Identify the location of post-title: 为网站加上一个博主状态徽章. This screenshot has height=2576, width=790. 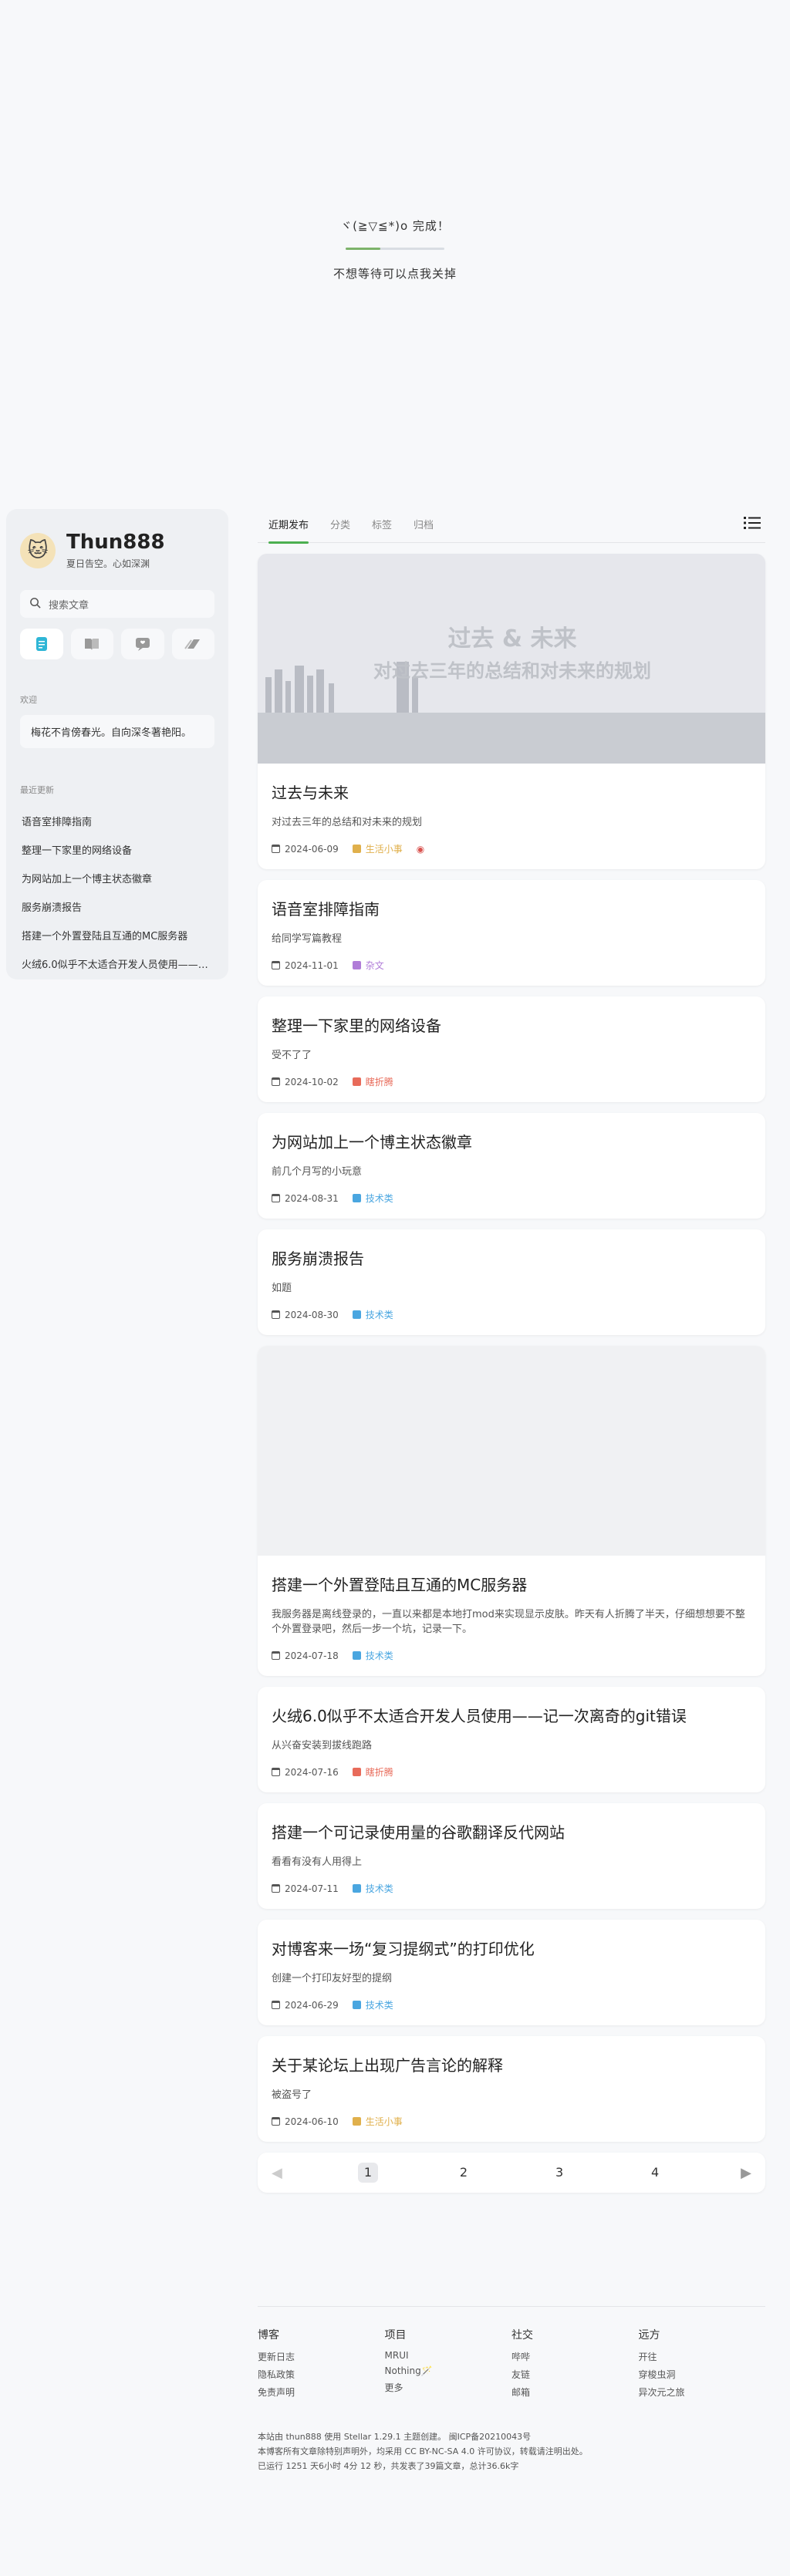
(511, 1141).